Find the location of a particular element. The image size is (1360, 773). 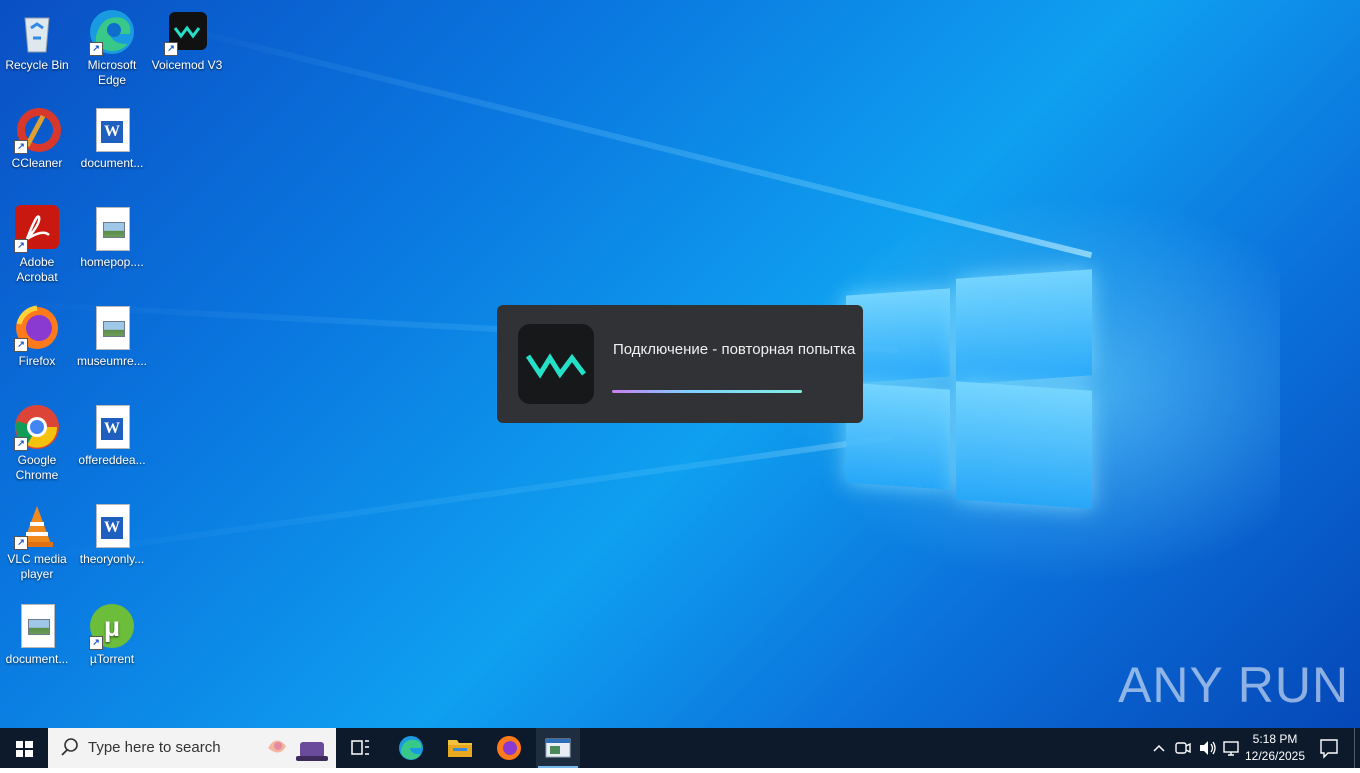

taskbar-edge-button is located at coordinates (411, 748).